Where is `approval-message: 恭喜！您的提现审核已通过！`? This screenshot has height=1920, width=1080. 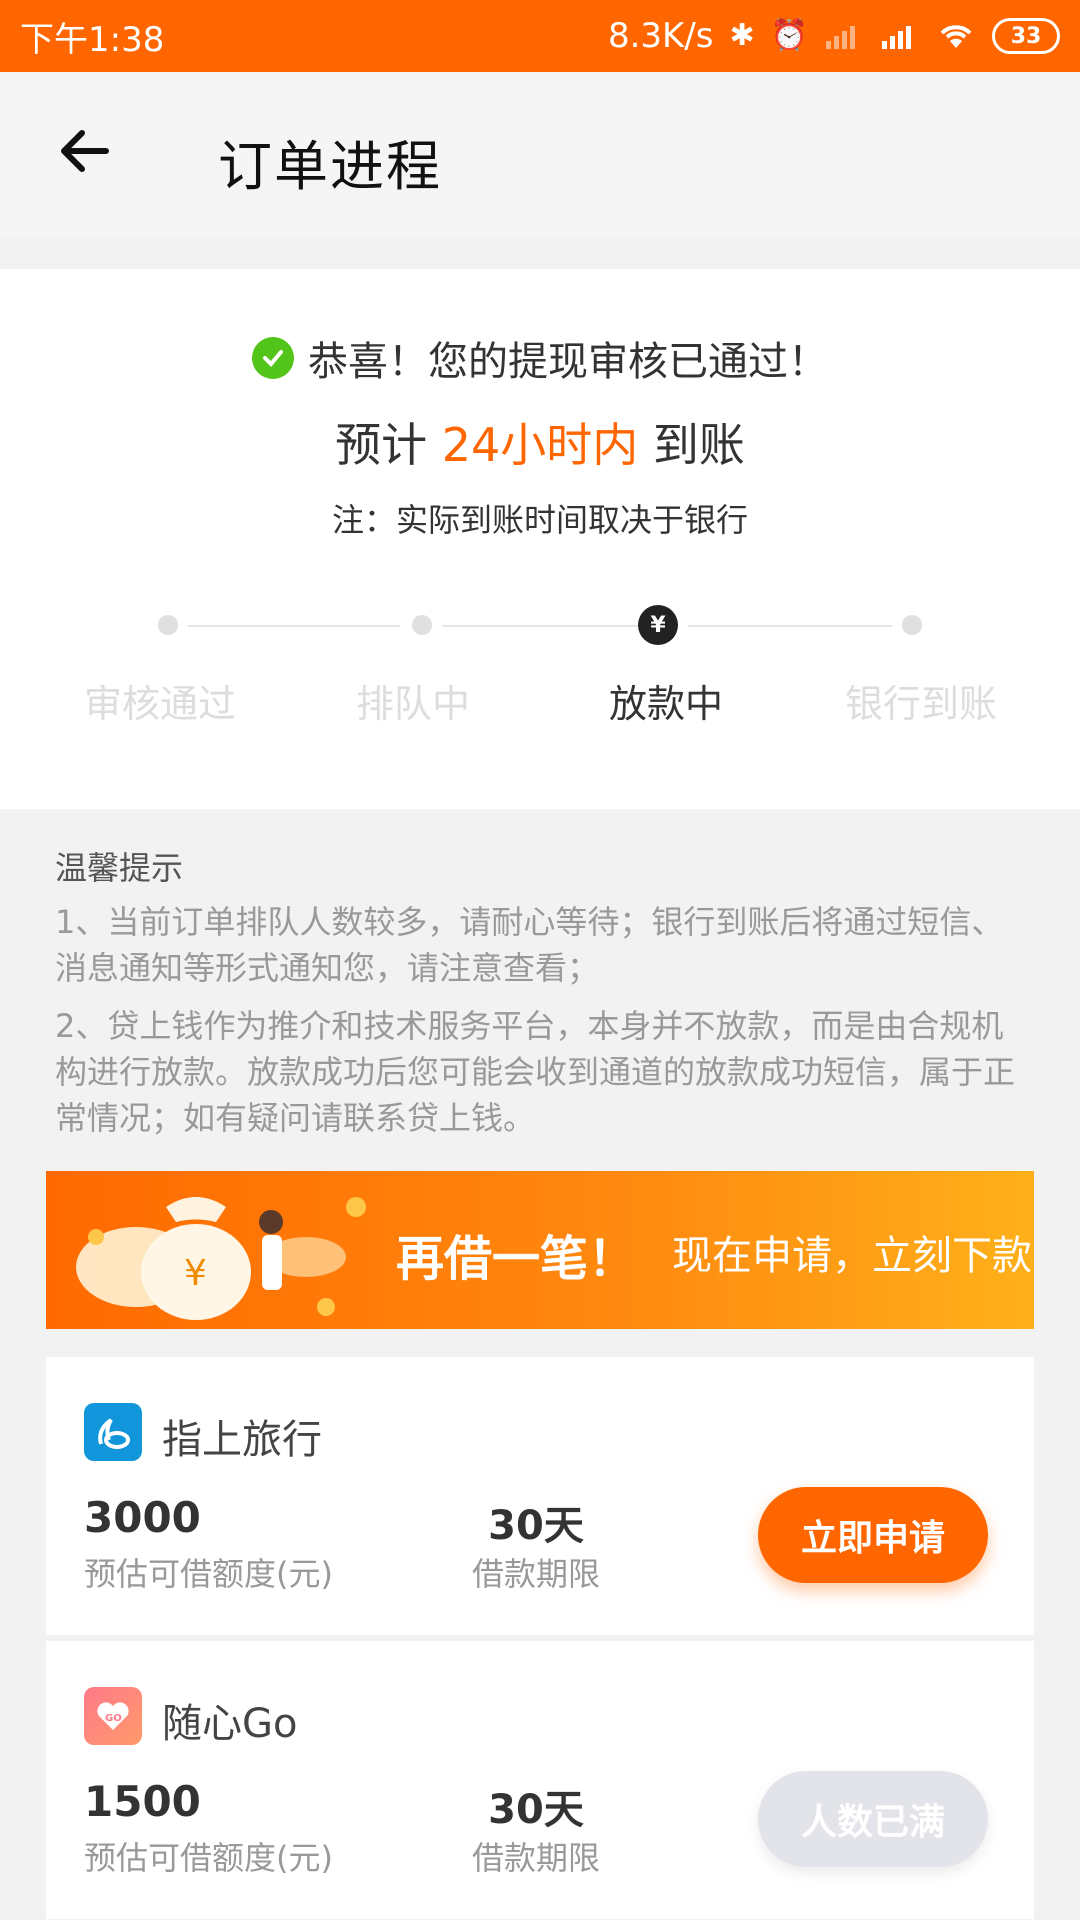
approval-message: 恭喜！您的提现审核已通过！ is located at coordinates (540, 358).